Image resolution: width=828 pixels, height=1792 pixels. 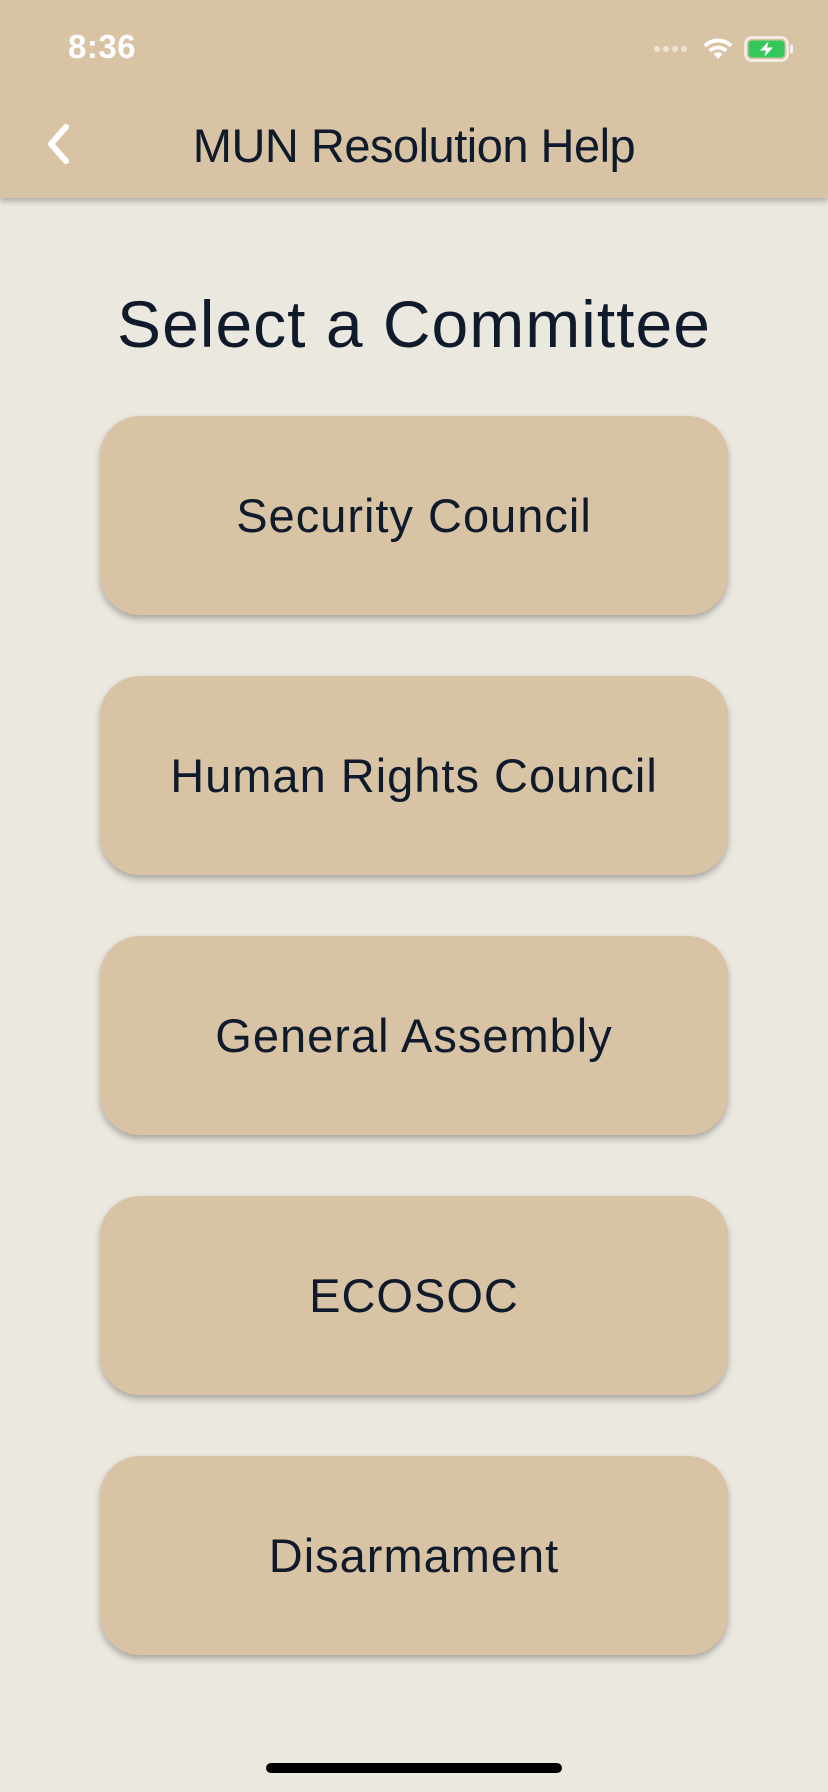 What do you see at coordinates (718, 48) in the screenshot?
I see `wifi-icon` at bounding box center [718, 48].